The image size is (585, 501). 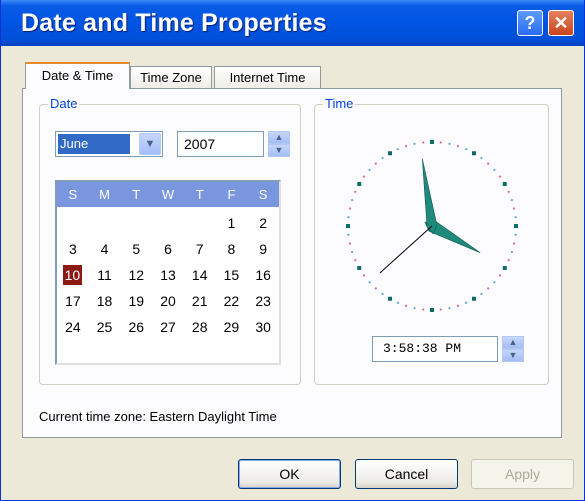 I want to click on calendar-day: 7, so click(x=200, y=249).